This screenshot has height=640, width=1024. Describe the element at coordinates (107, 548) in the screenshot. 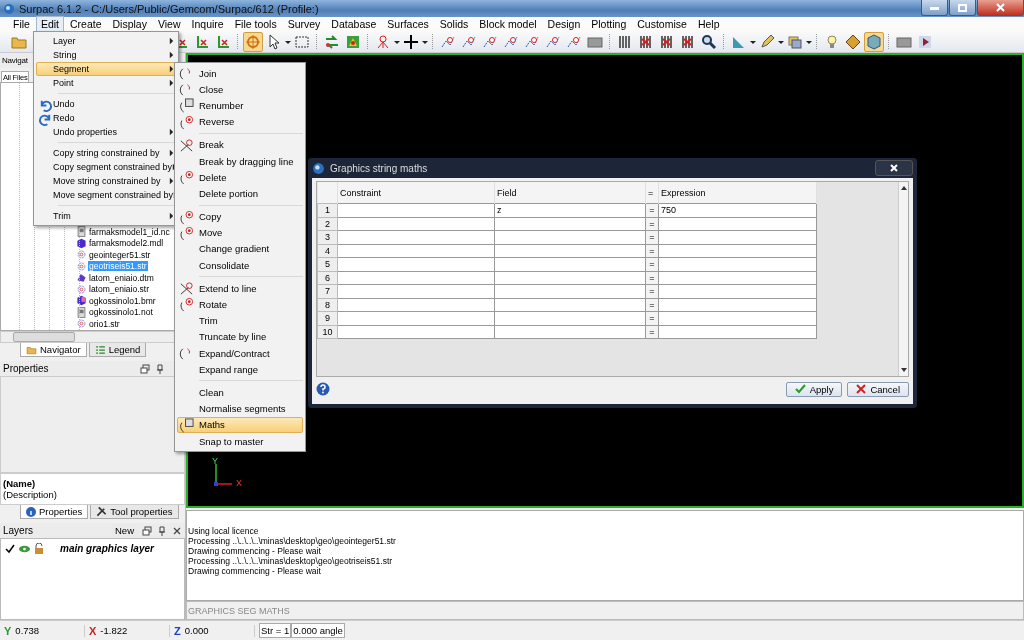

I see `layer-name: main graphics layer` at that location.